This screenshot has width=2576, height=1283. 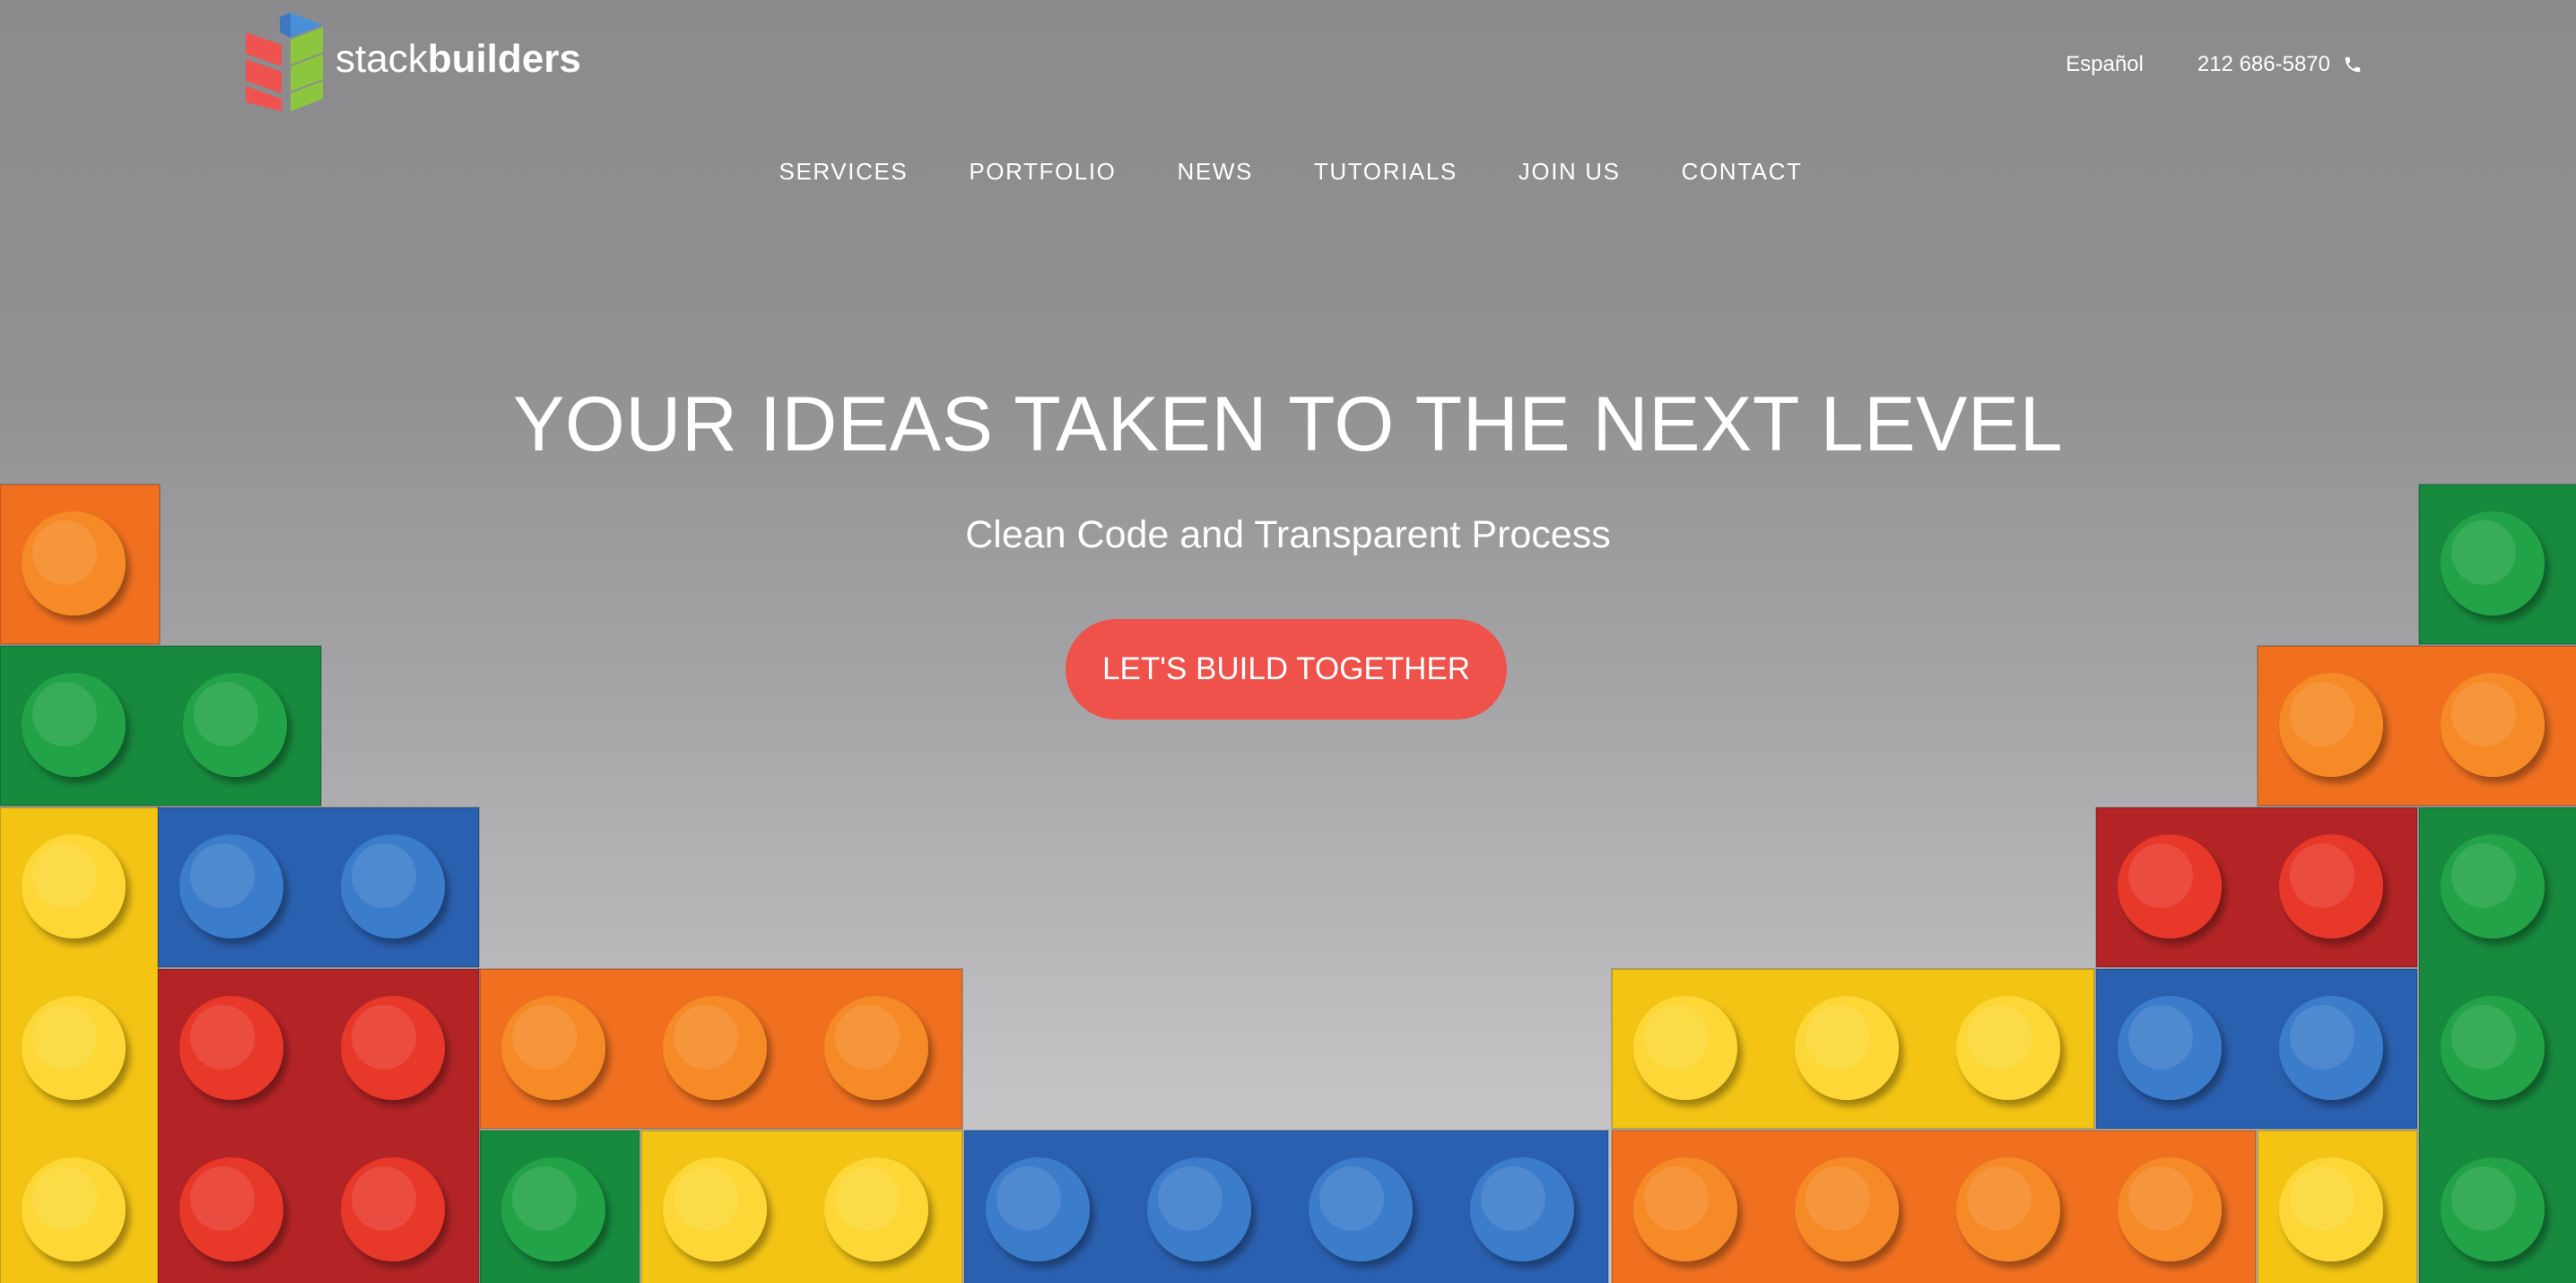 I want to click on nav-news: NEWS, so click(x=1215, y=172).